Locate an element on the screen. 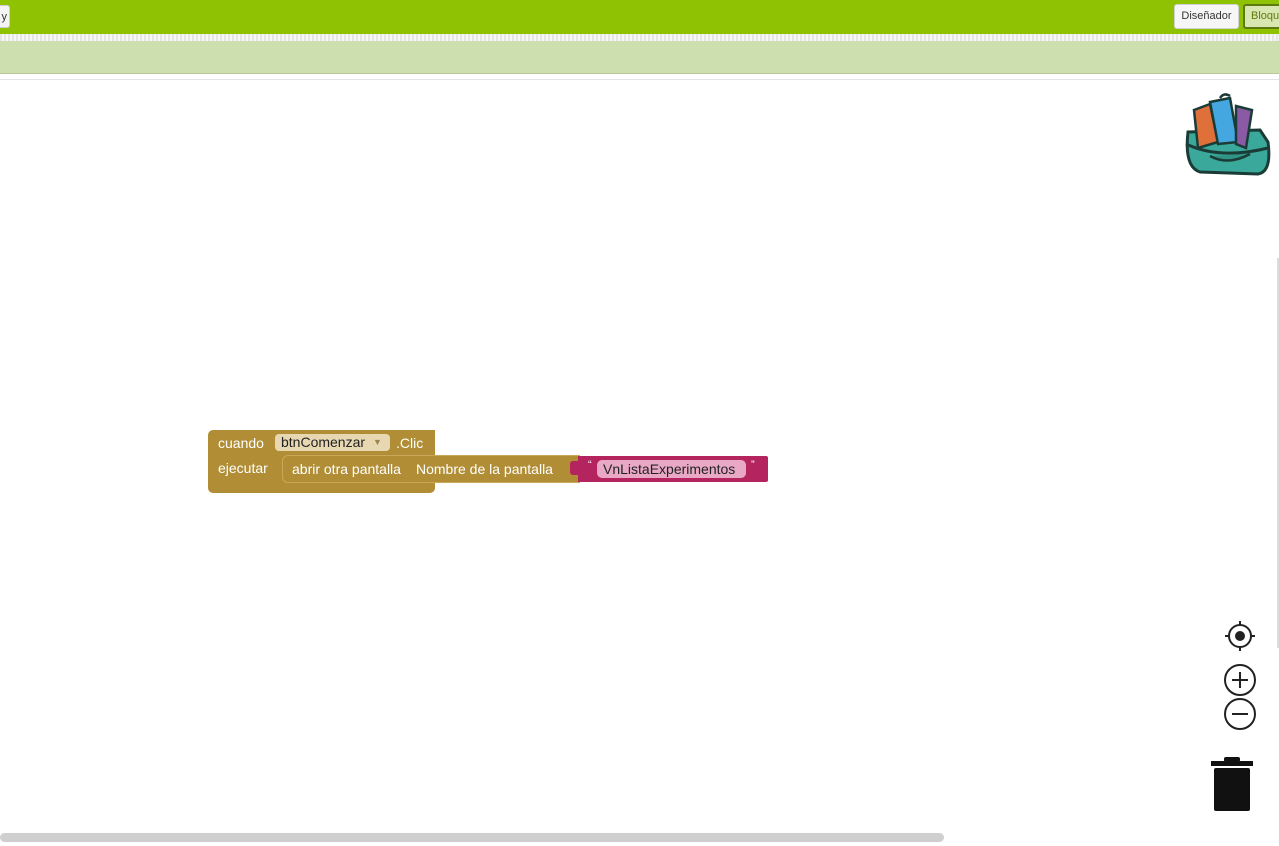  secondary-toolbar is located at coordinates (639, 57).